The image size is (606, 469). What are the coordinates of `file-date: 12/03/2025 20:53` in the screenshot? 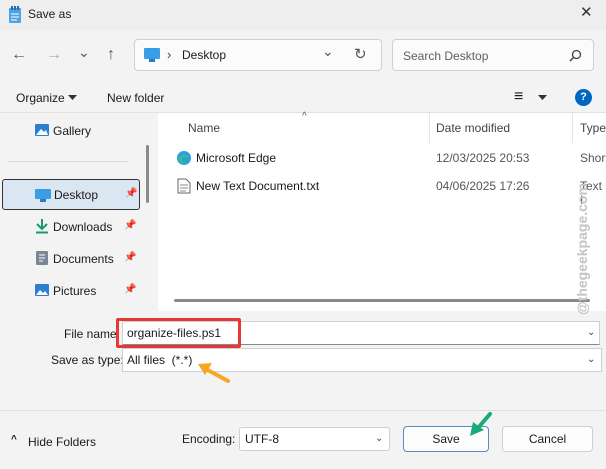 It's located at (483, 158).